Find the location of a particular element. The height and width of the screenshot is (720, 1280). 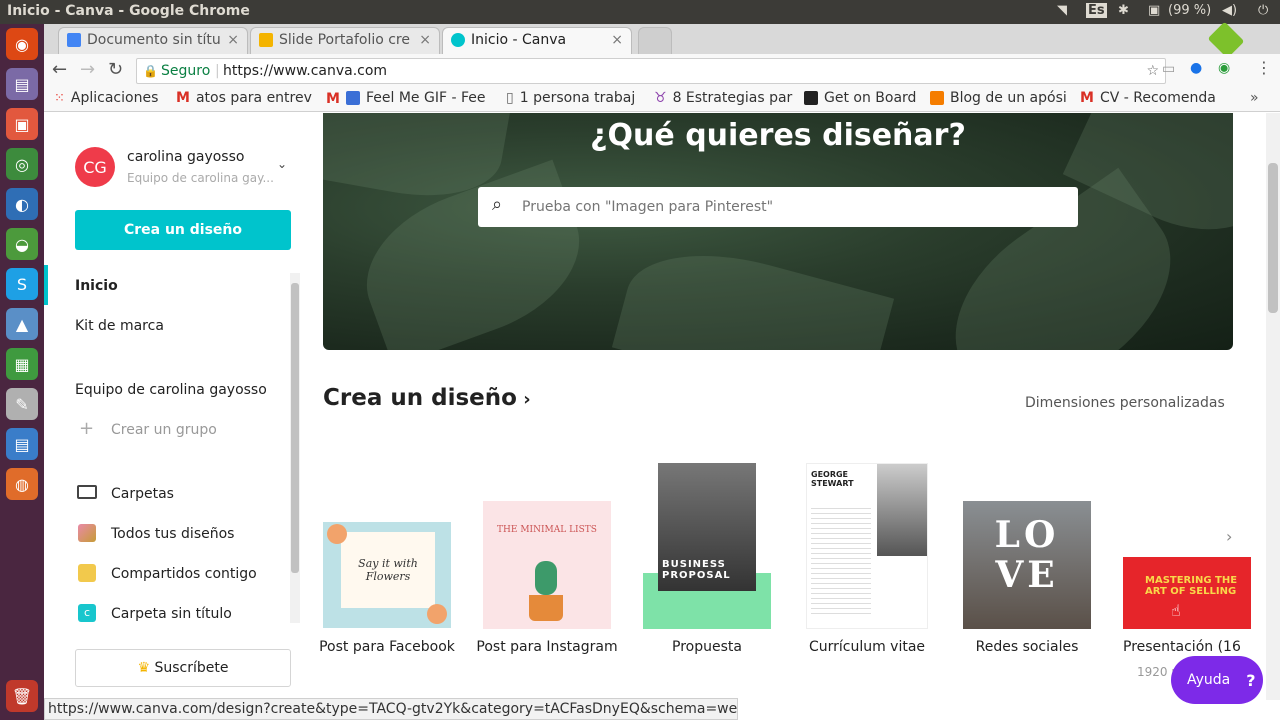

more-bookmarks-icon: » is located at coordinates (1254, 98).